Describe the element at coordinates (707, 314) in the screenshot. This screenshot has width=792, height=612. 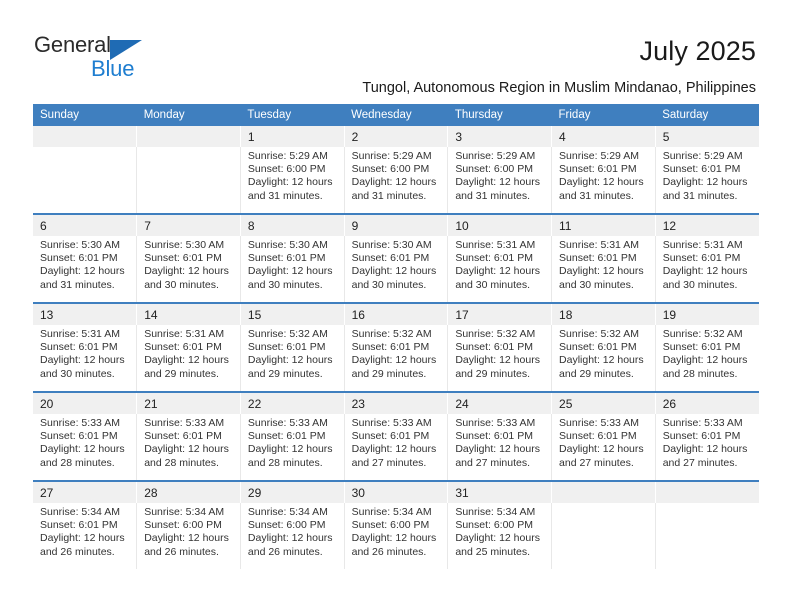
I see `day-number: 19` at that location.